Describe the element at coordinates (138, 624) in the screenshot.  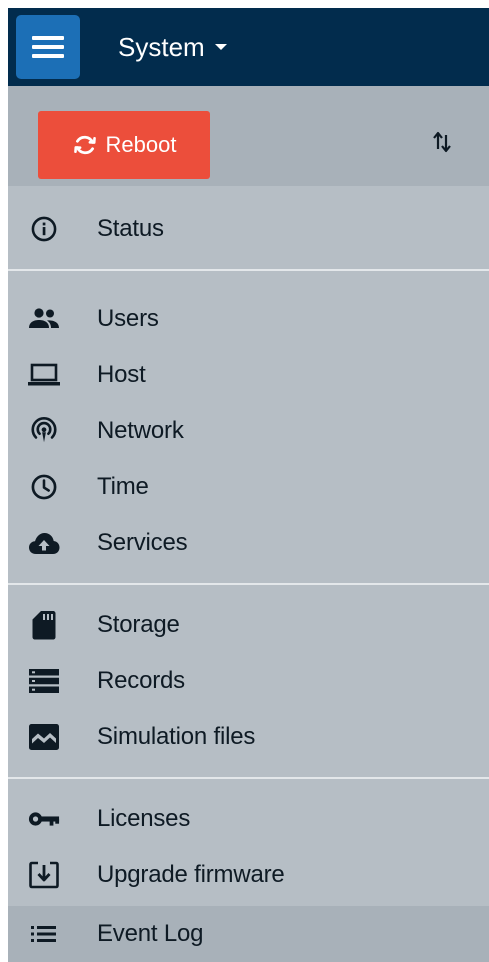
I see `menu-item-label: Storage` at that location.